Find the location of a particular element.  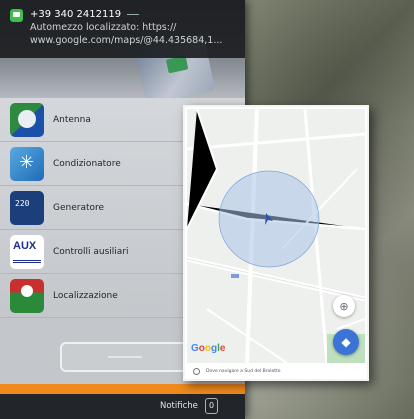

menu-item-label: Condizionatore is located at coordinates (87, 163).